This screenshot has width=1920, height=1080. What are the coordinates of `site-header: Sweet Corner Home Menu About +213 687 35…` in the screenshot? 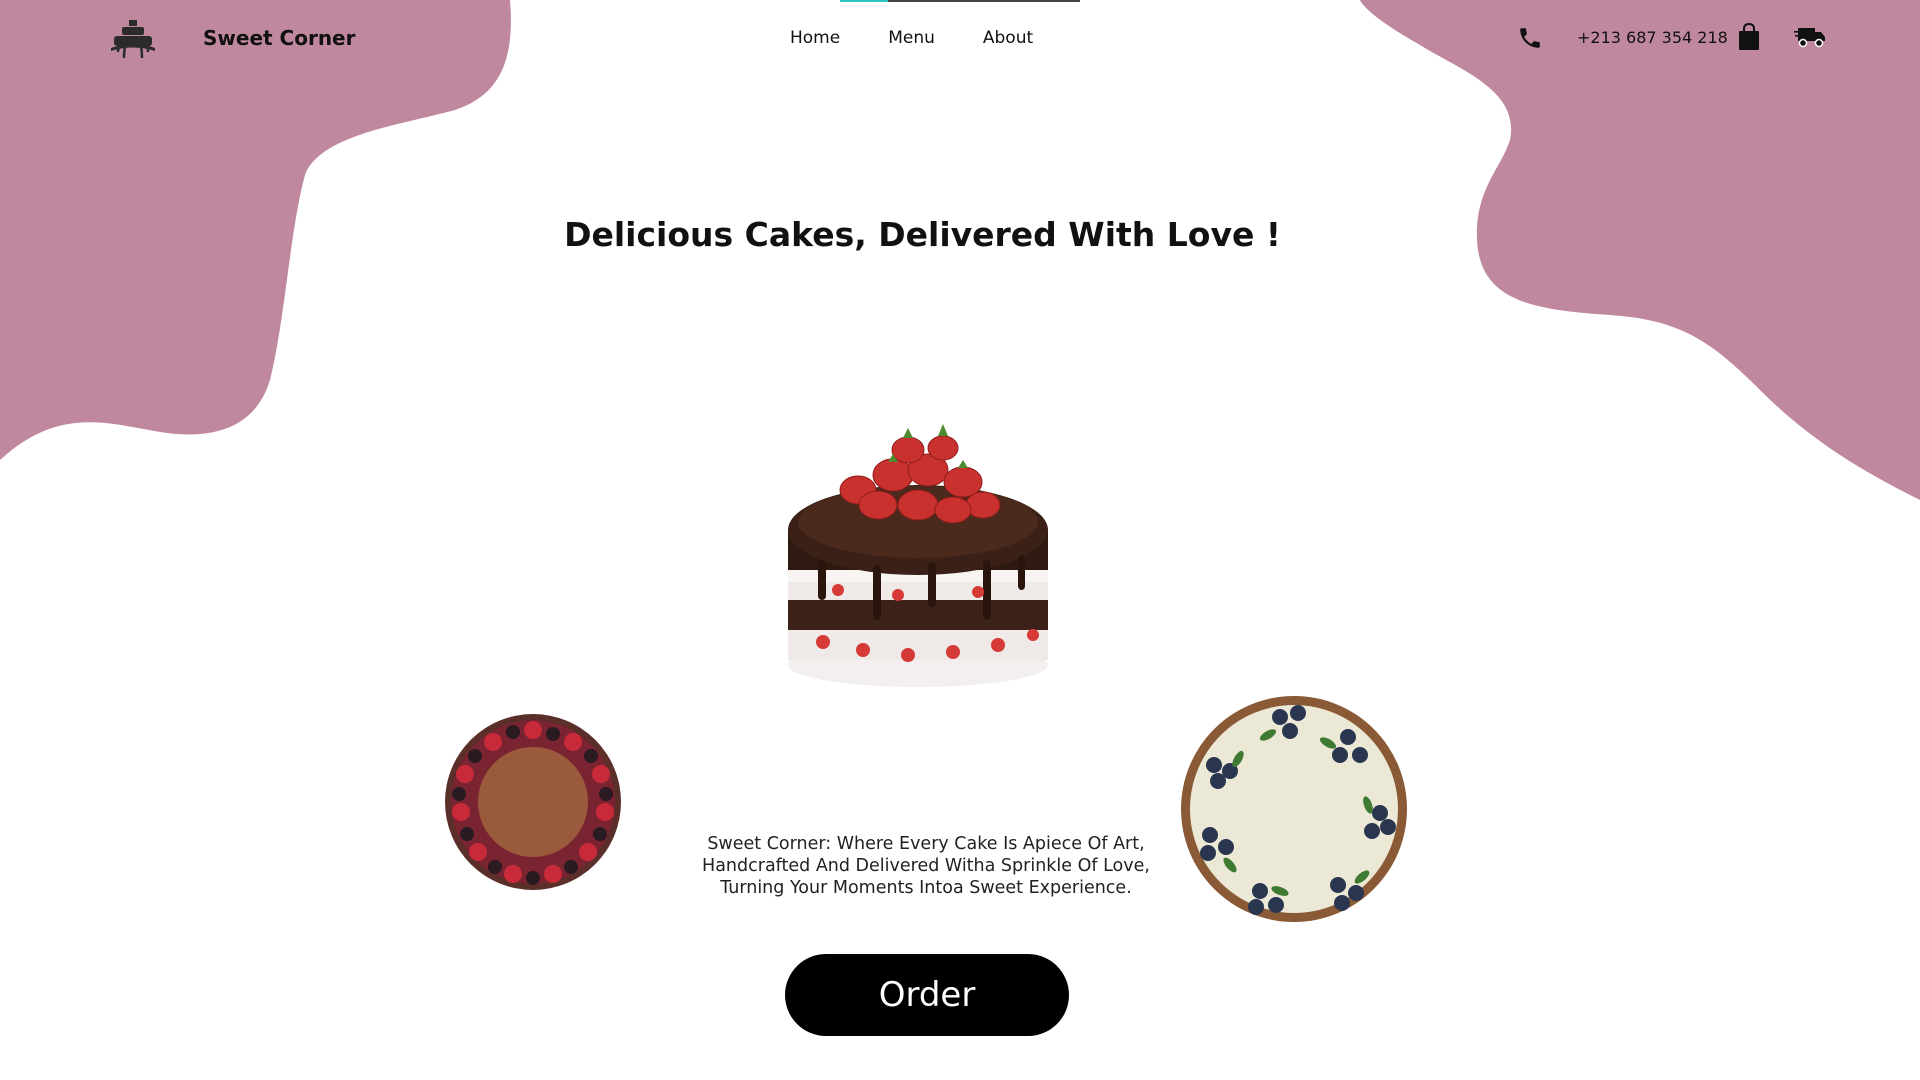 It's located at (960, 40).